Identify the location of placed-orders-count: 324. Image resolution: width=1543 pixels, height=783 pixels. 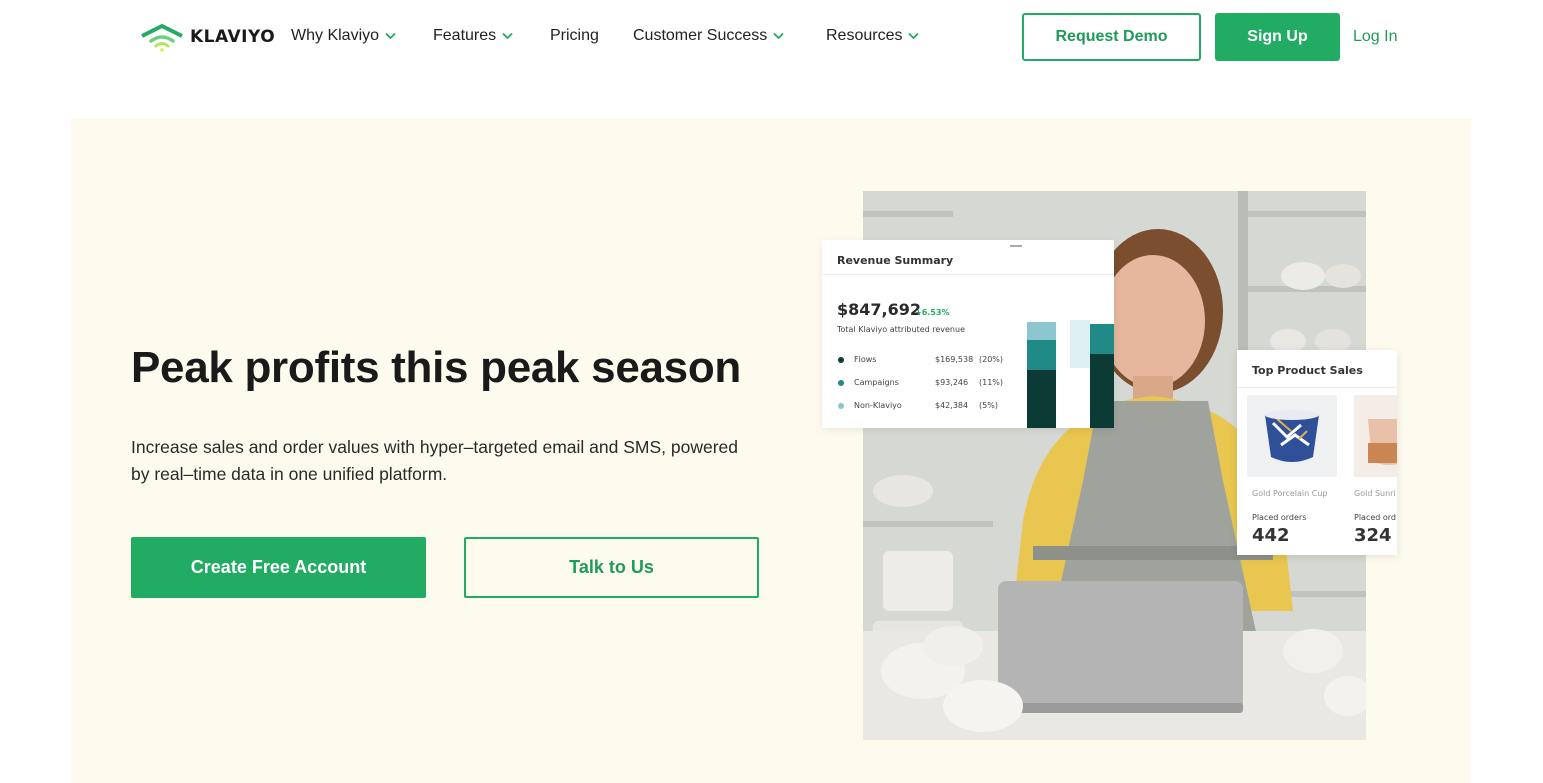
(1373, 535).